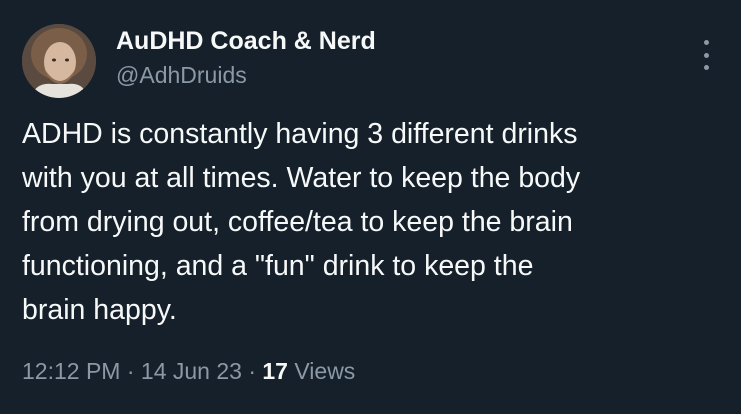 This screenshot has height=414, width=741. I want to click on tweet-text-line: brain happy., so click(99, 310).